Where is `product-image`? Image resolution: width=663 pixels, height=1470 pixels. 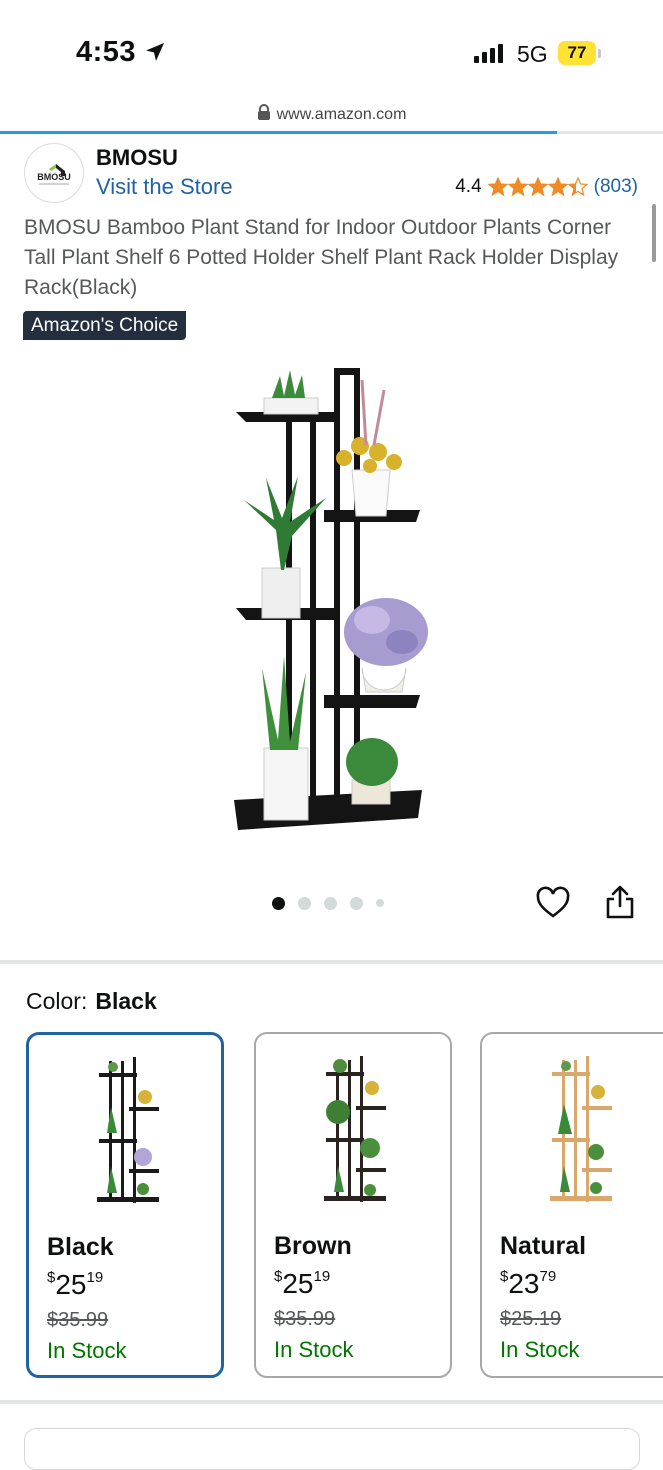 product-image is located at coordinates (331, 595).